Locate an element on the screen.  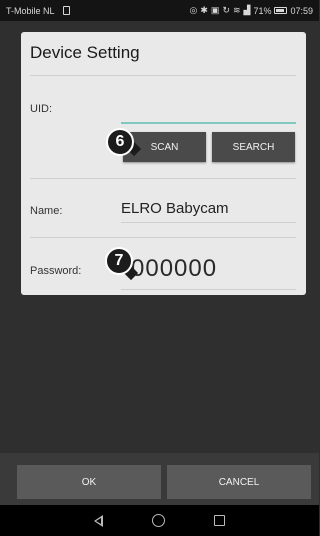
name-underline is located at coordinates (208, 222).